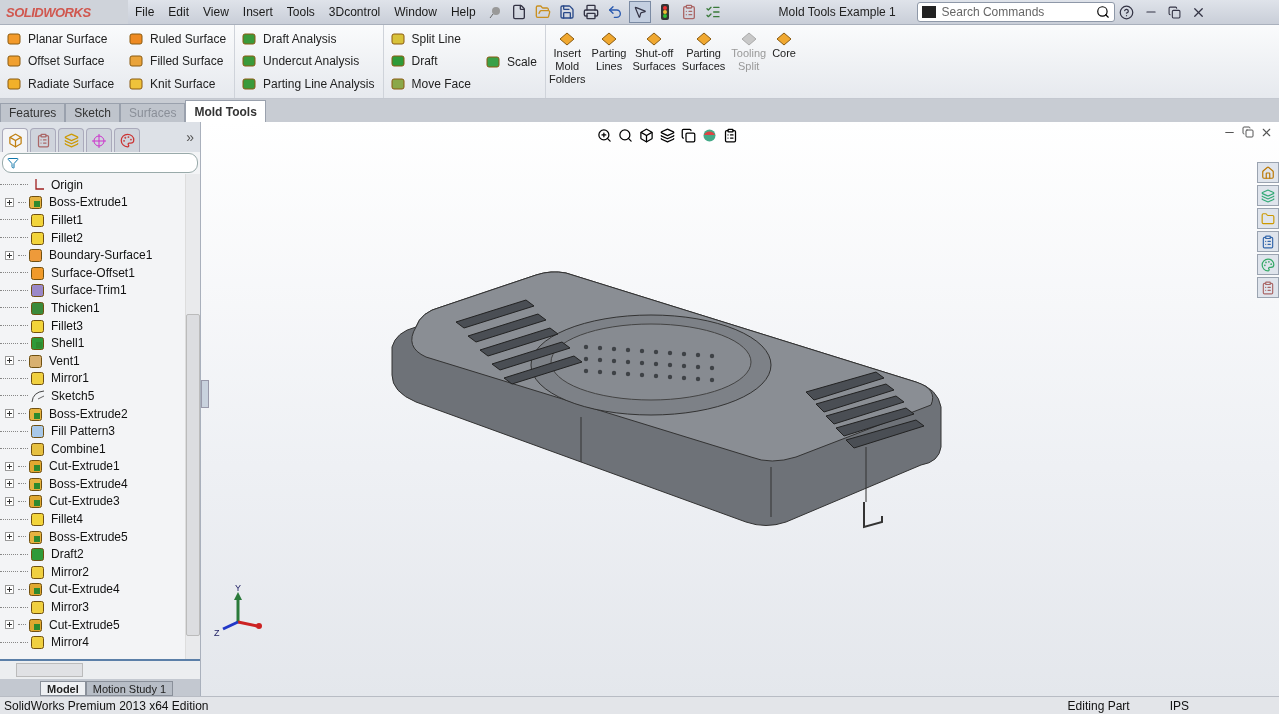 This screenshot has width=1279, height=714. Describe the element at coordinates (92, 572) in the screenshot. I see `tree-item: Mirror2` at that location.